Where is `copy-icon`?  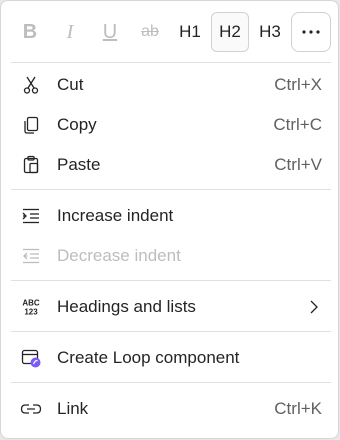
copy-icon is located at coordinates (31, 125).